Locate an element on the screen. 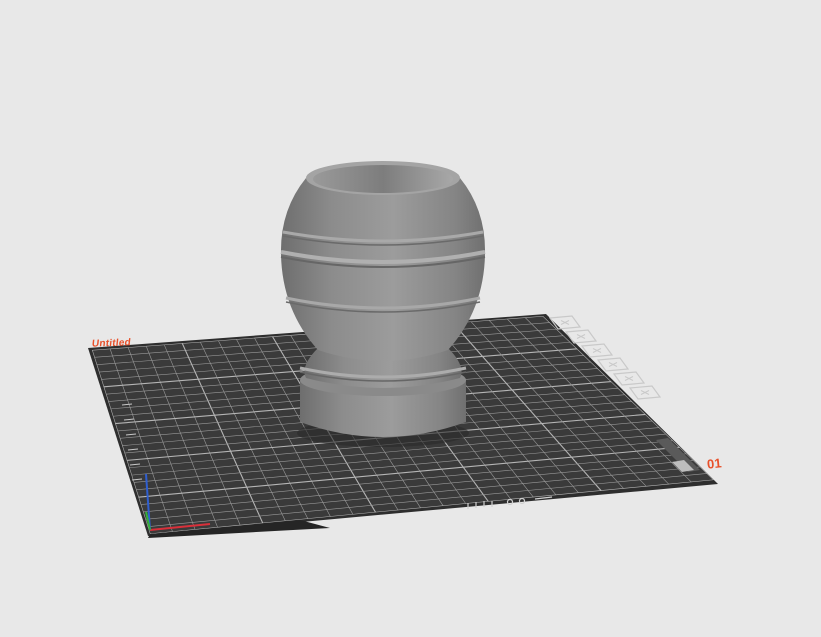  plate-number-label: 01 is located at coordinates (714, 463).